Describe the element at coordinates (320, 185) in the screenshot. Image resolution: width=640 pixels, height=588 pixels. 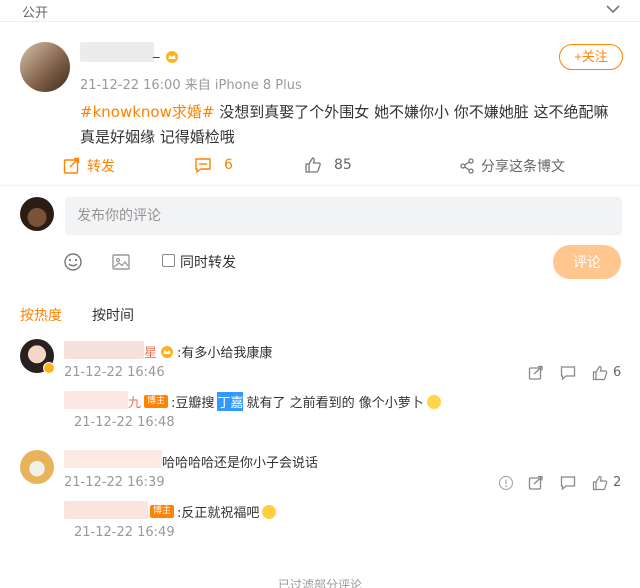
I see `post-divider` at that location.